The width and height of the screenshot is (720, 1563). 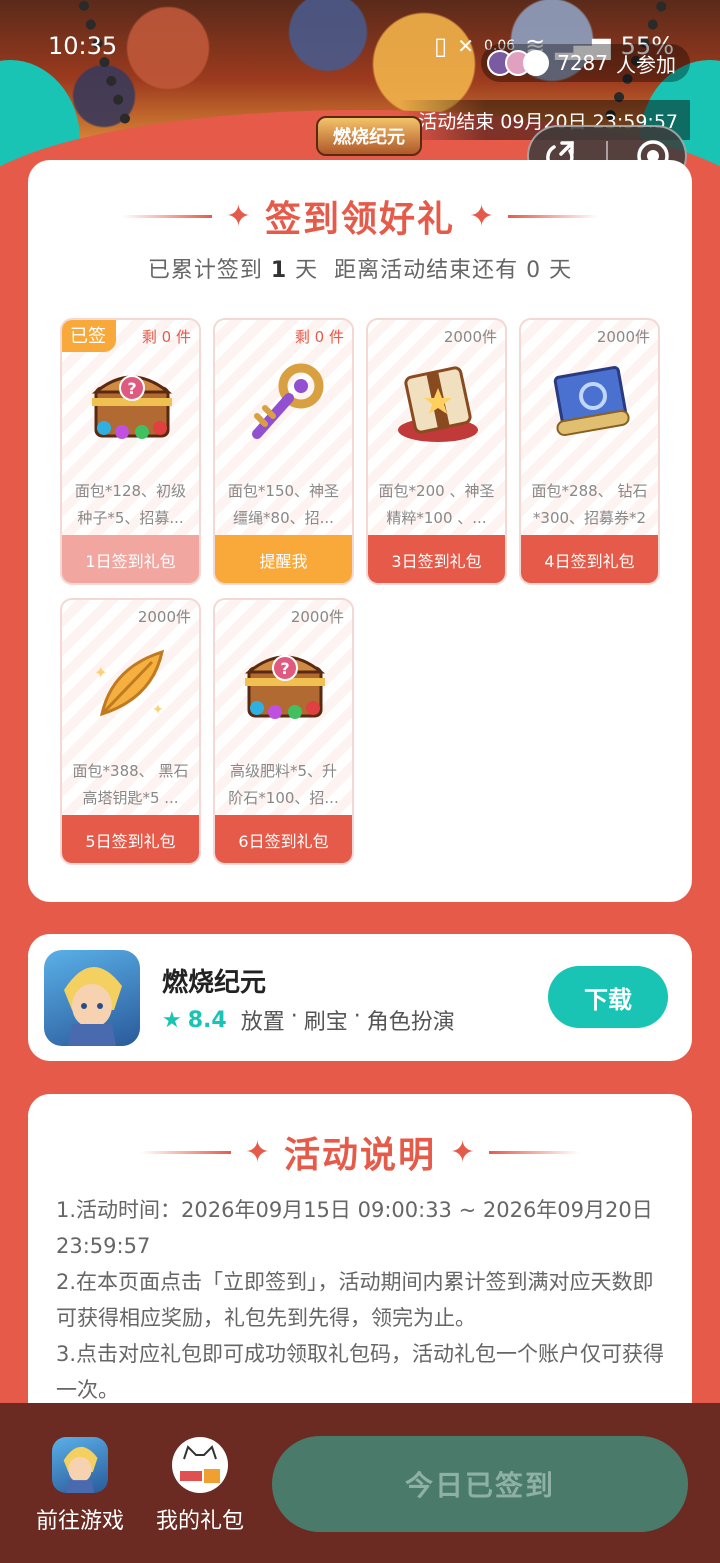 I want to click on signed-days: 1, so click(x=279, y=270).